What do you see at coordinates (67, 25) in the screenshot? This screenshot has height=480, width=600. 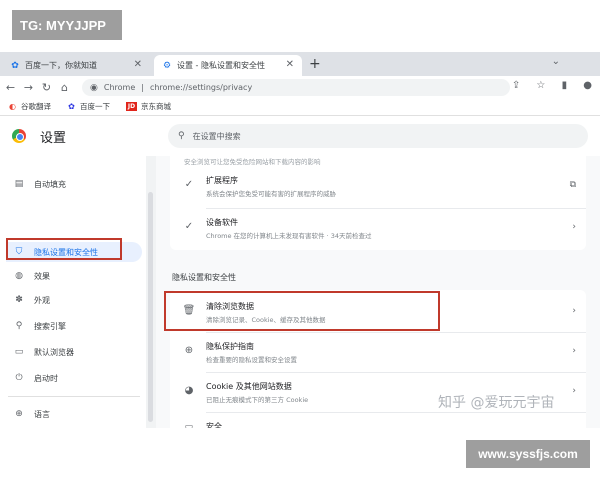 I see `watermark-tg: TG: MYYJJPP` at bounding box center [67, 25].